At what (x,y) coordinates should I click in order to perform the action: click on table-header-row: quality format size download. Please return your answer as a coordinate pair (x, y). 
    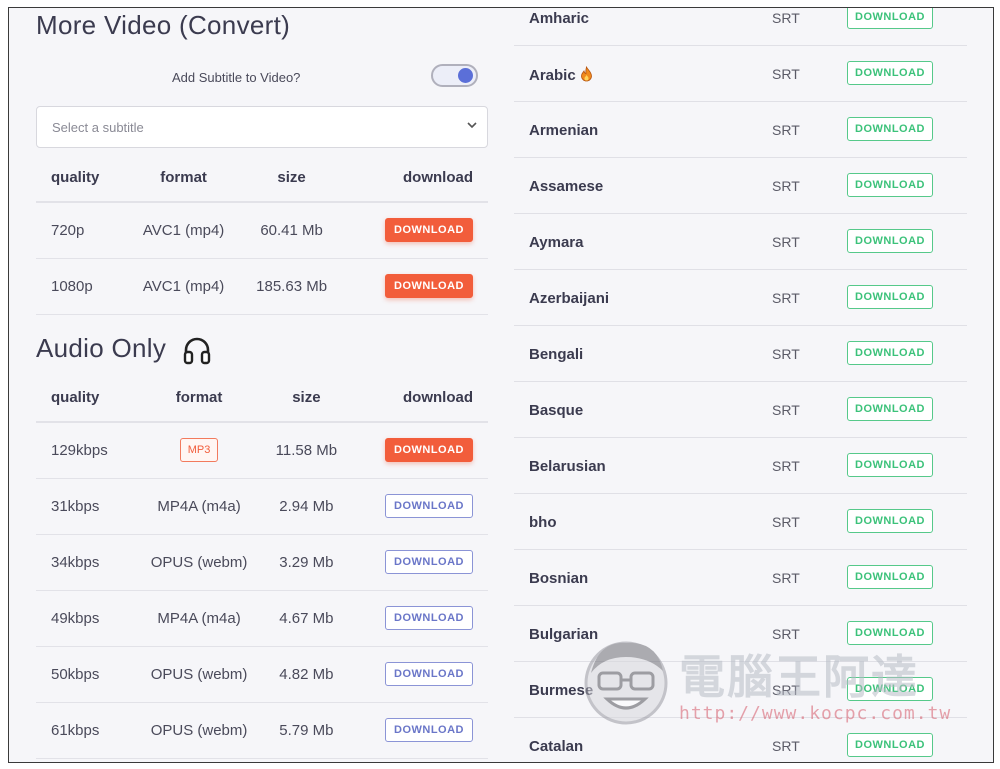
    Looking at the image, I should click on (262, 398).